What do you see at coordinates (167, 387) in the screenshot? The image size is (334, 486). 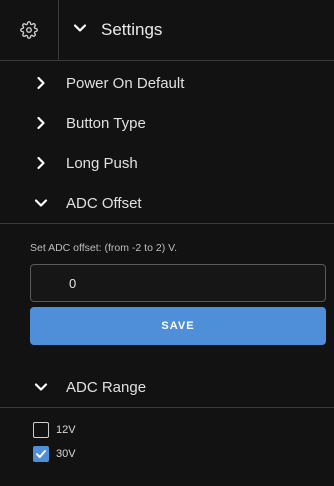 I see `section-adc-range: ADC Range` at bounding box center [167, 387].